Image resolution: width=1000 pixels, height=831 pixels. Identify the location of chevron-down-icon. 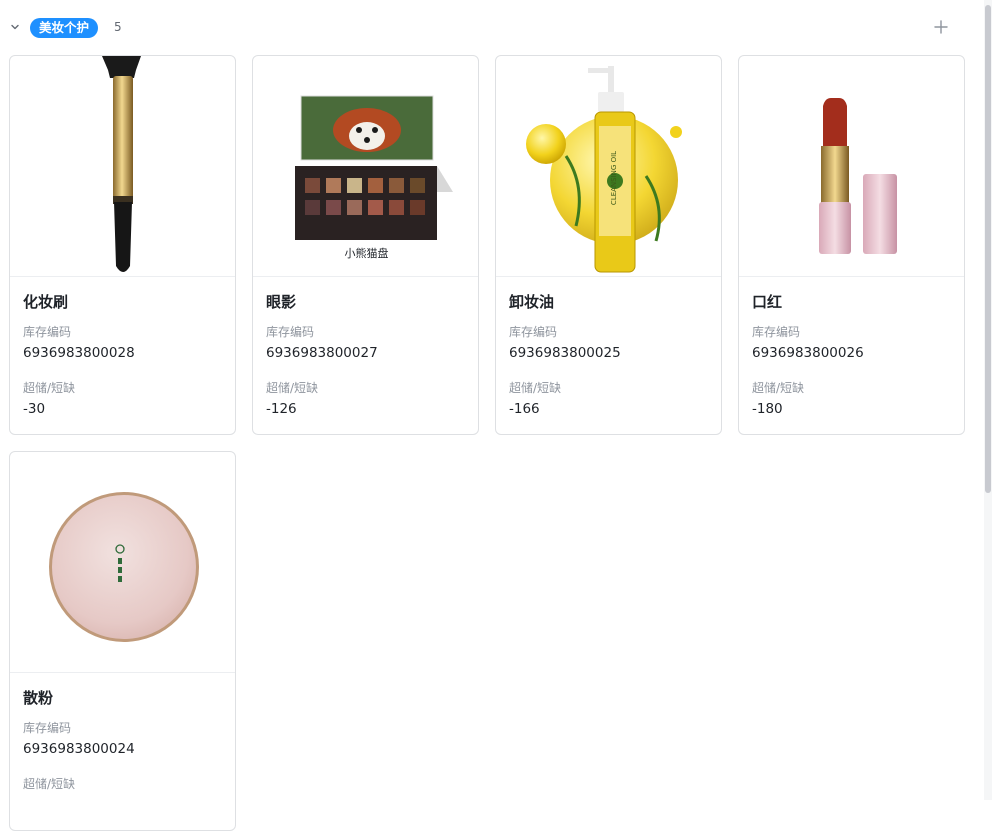
(15, 27).